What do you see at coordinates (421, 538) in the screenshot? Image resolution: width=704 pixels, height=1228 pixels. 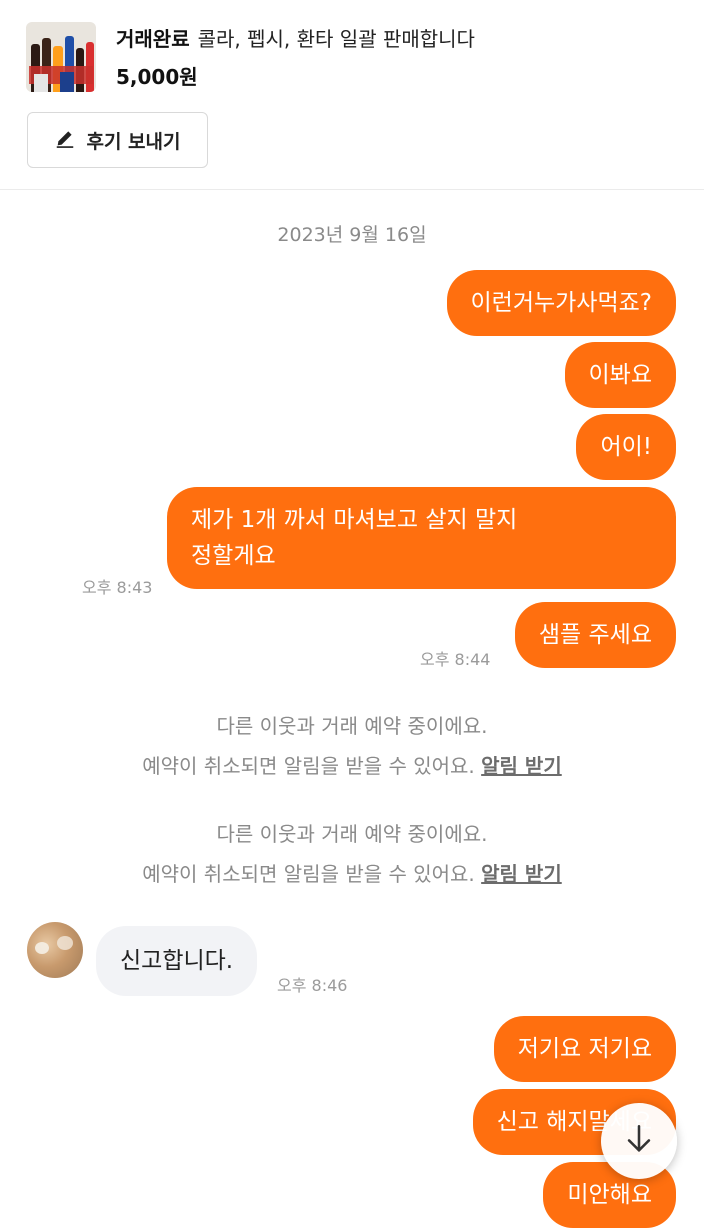 I see `outgoing-message: 제가 1개 까서 마셔보고 살지 말지 정할게요` at bounding box center [421, 538].